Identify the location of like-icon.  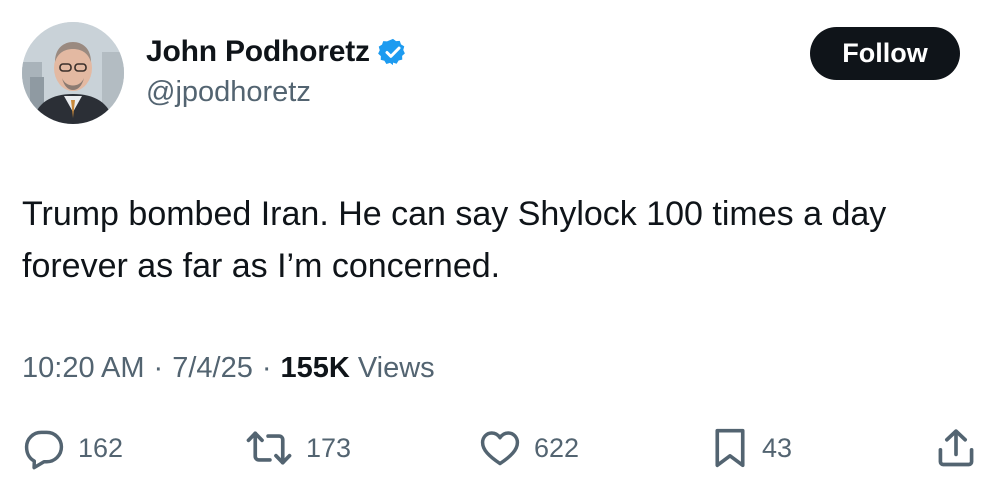
(500, 448).